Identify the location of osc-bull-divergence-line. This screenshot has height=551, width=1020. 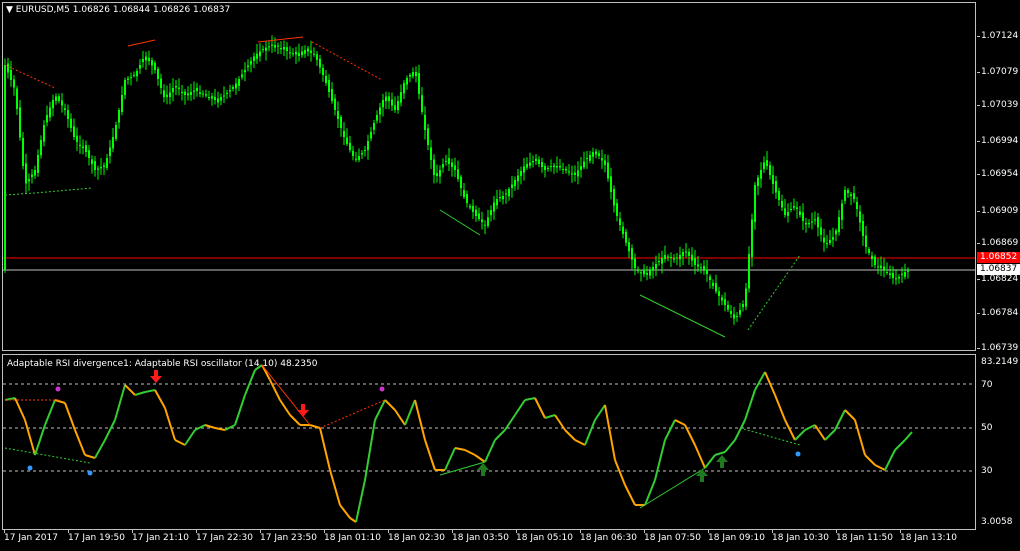
(47, 455).